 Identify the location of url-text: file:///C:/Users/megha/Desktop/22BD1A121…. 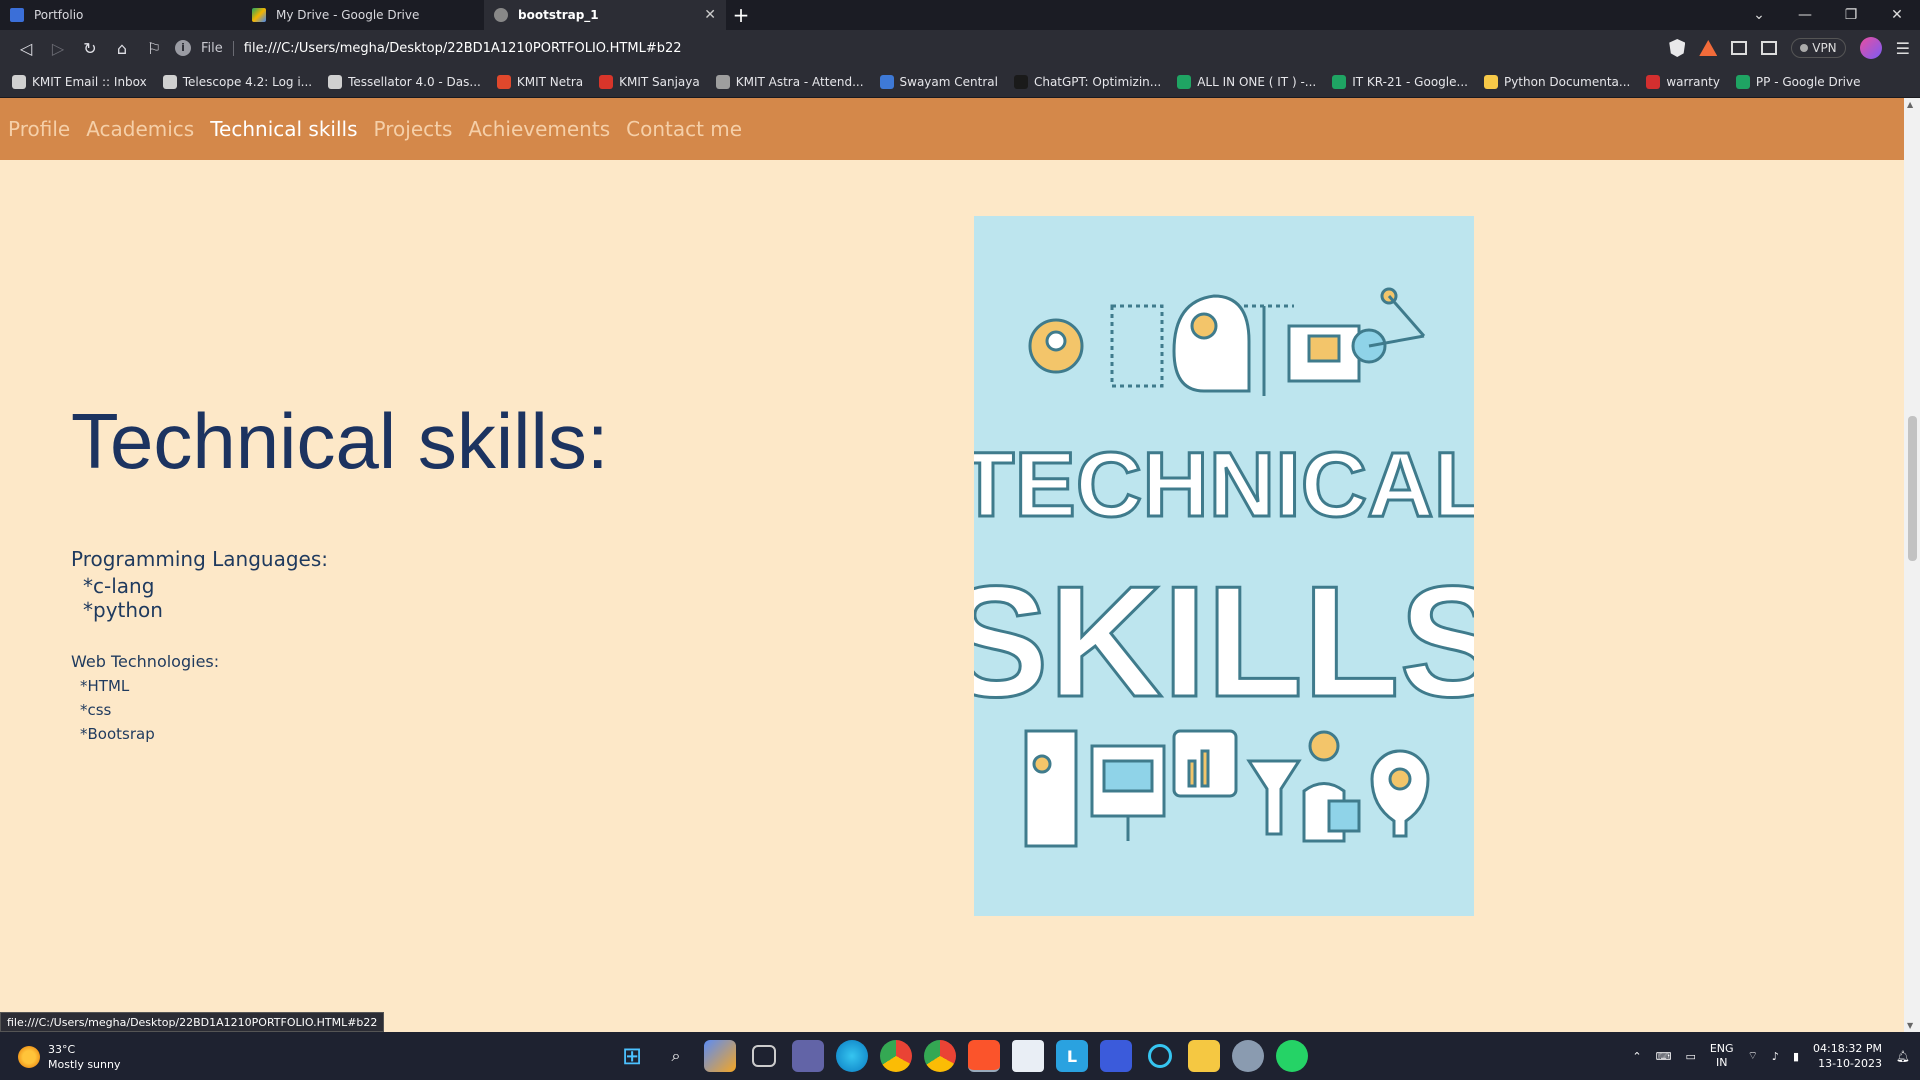
(463, 48).